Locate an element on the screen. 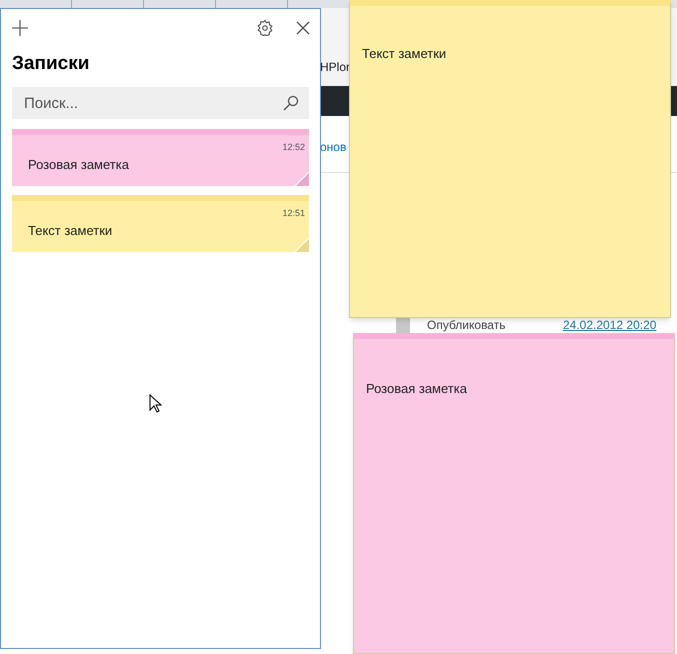 The image size is (677, 654). note-time: 12:51 is located at coordinates (293, 213).